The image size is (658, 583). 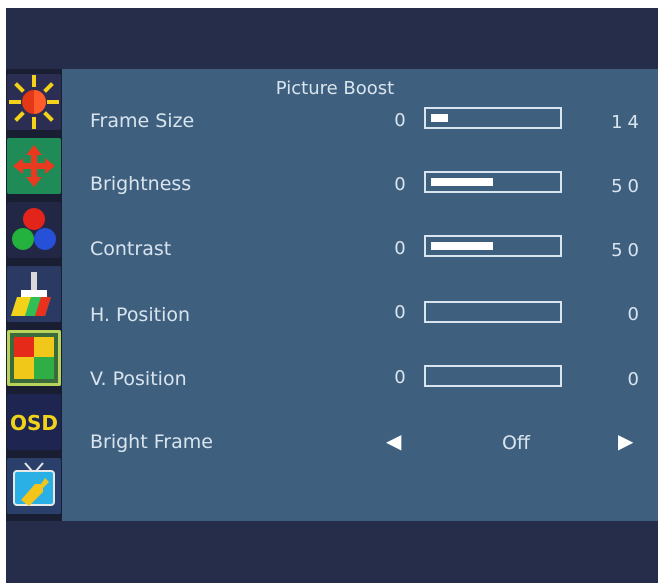 I want to click on frame-size-min: 0, so click(x=400, y=120).